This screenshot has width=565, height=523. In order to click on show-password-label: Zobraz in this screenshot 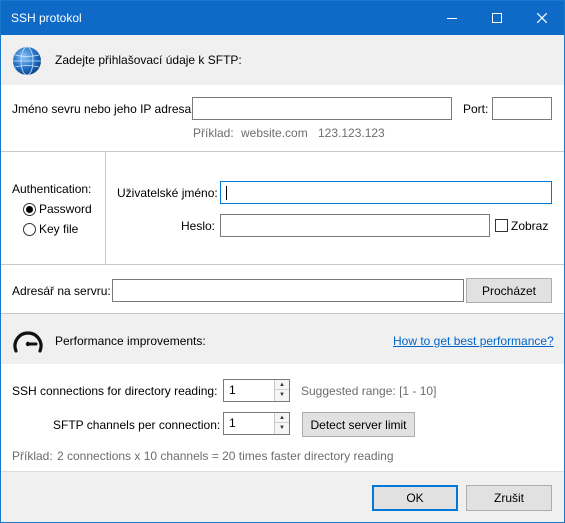, I will do `click(529, 226)`.